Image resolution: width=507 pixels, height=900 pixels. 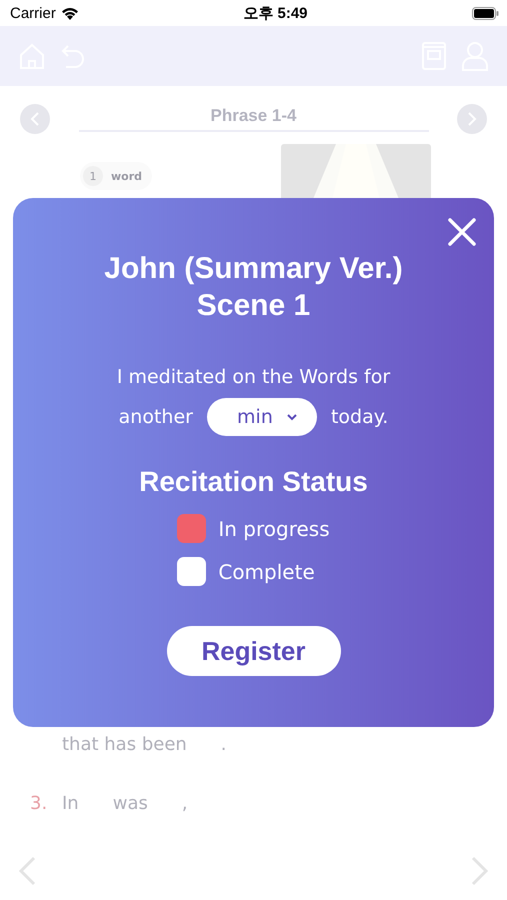 I want to click on status-option: In progress, so click(x=253, y=528).